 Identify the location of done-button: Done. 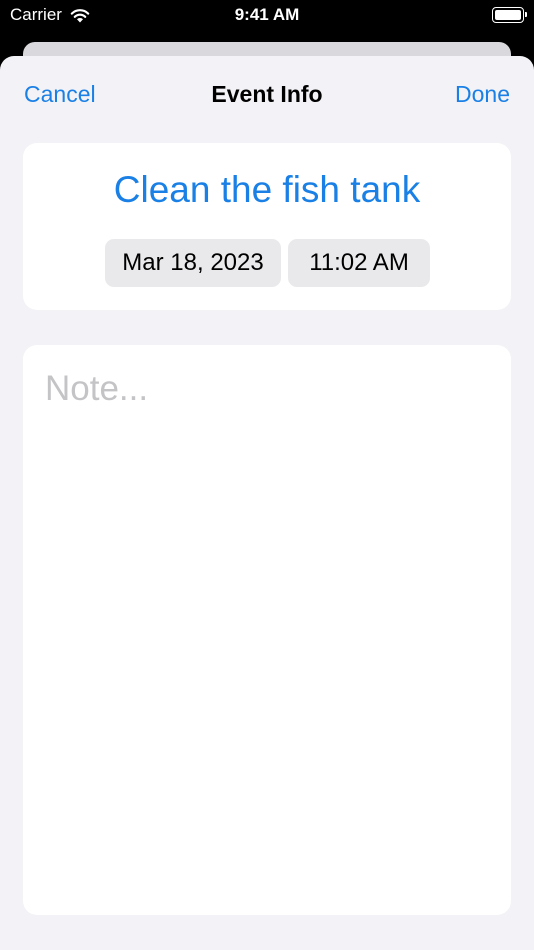
(482, 94).